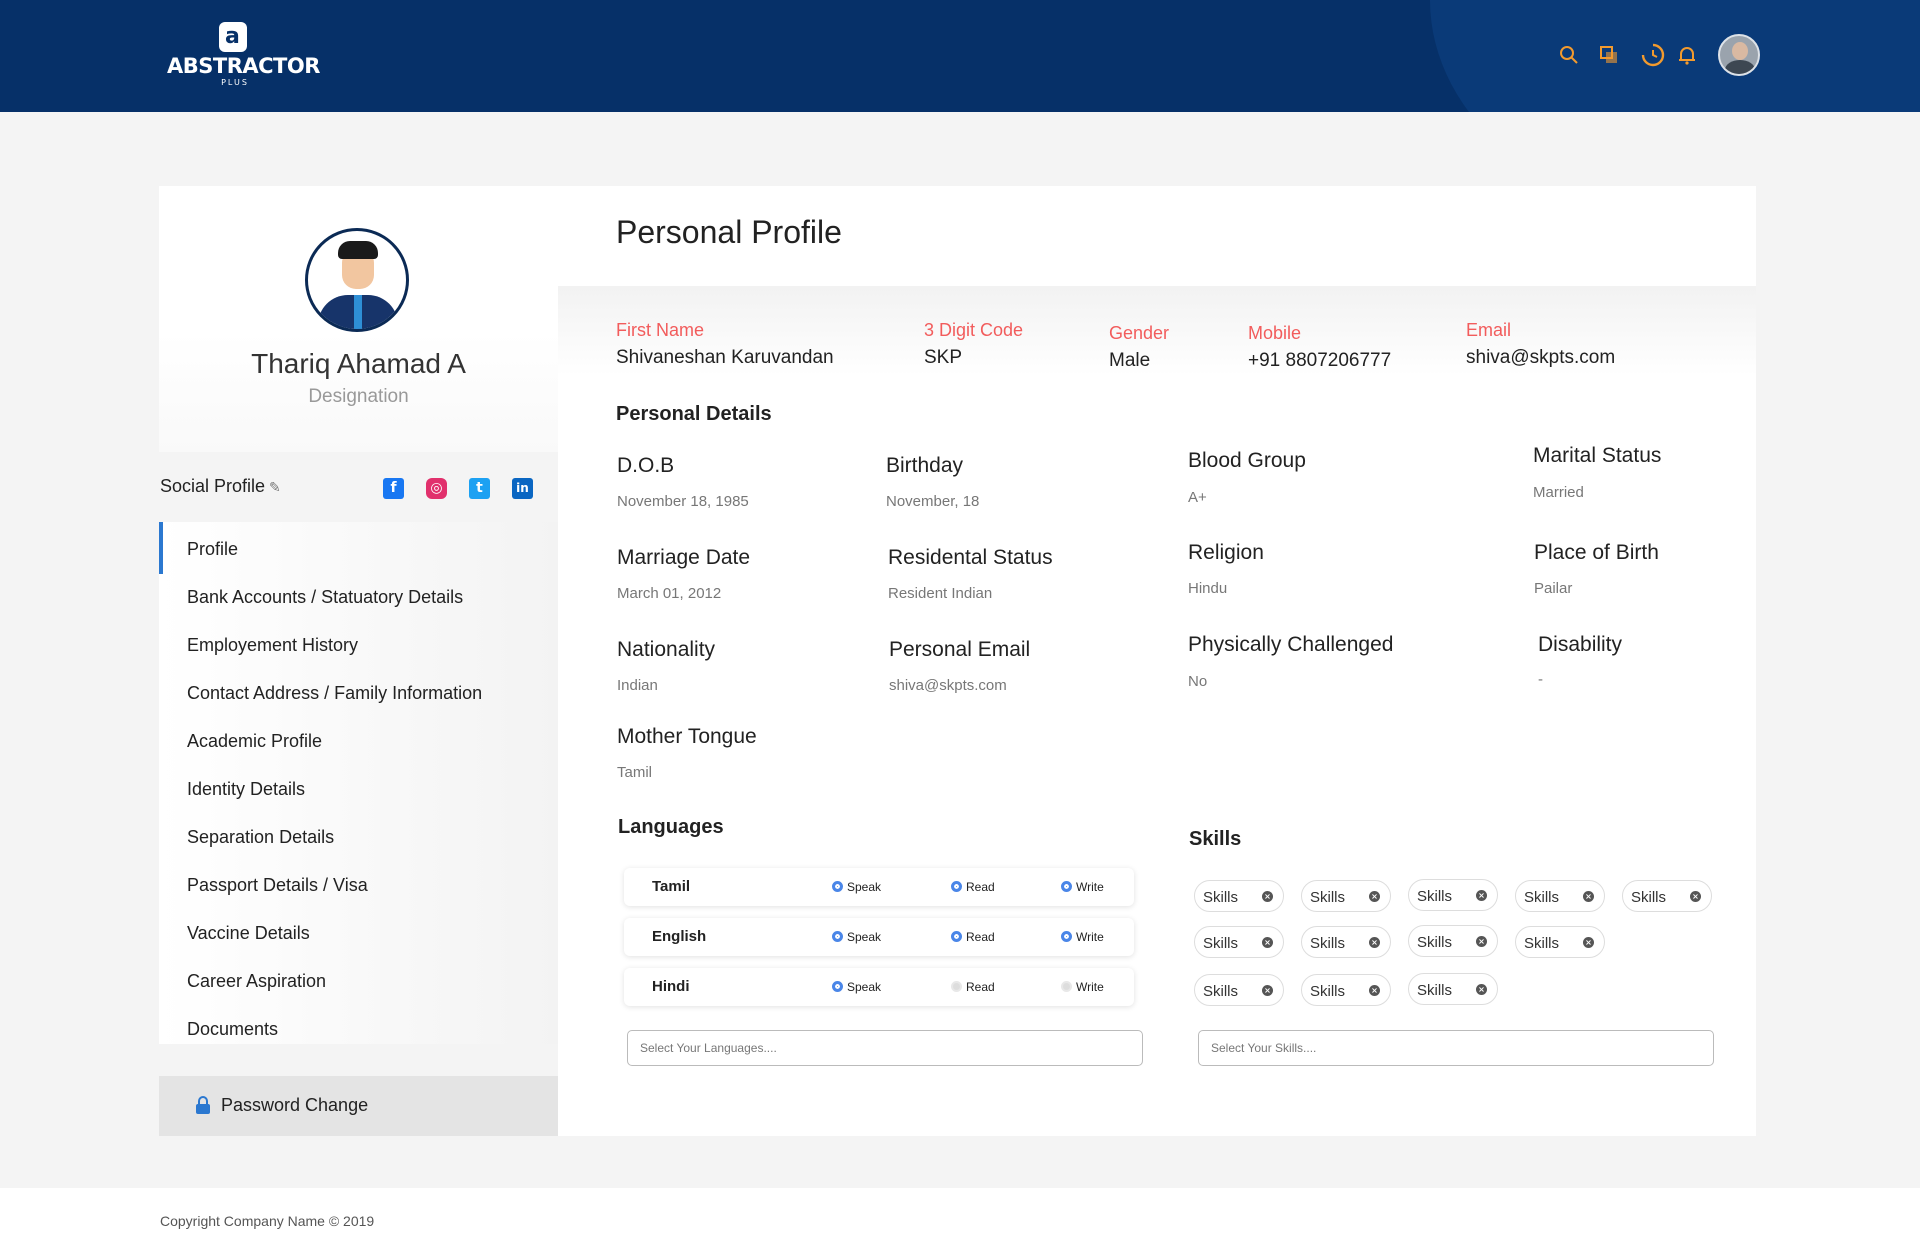  I want to click on field-value: November, 18, so click(933, 501).